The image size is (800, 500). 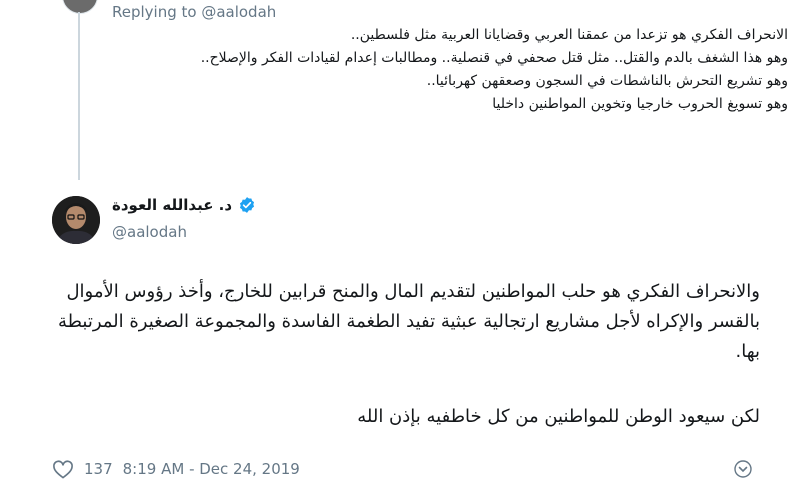 I want to click on tweet-meta: 137 8:19 AM - Dec 24, 2019, so click(x=176, y=469).